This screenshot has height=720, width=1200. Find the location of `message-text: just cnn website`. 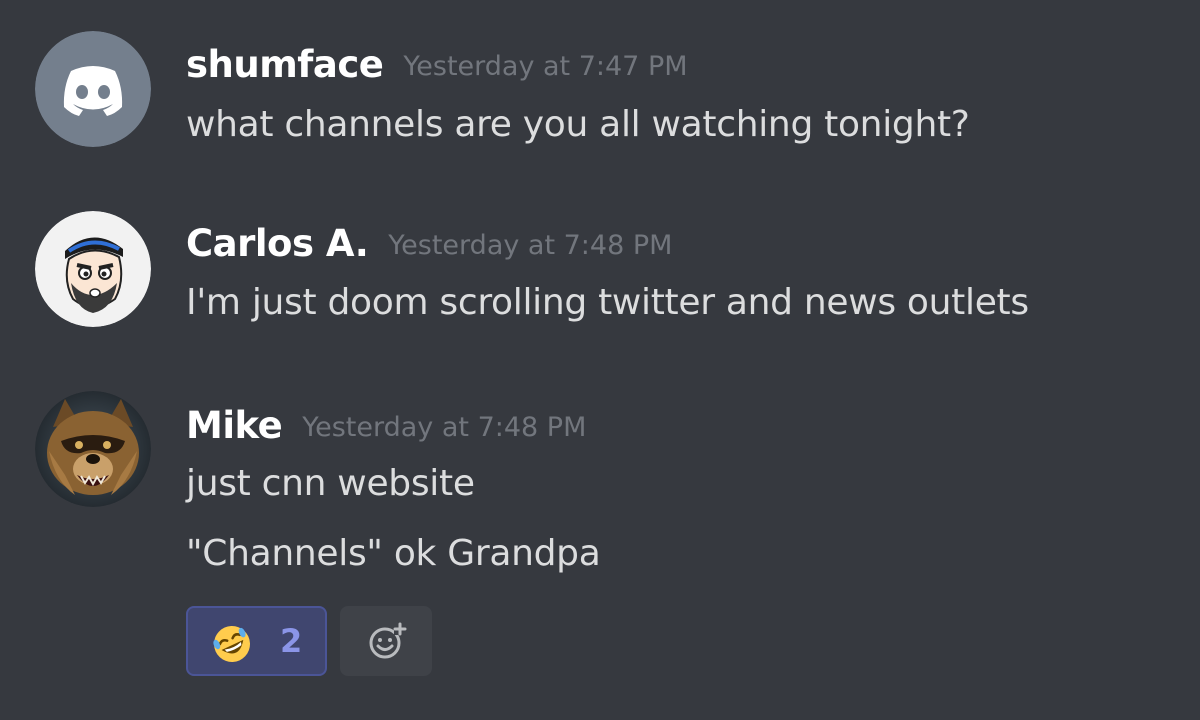

message-text: just cnn website is located at coordinates (330, 483).